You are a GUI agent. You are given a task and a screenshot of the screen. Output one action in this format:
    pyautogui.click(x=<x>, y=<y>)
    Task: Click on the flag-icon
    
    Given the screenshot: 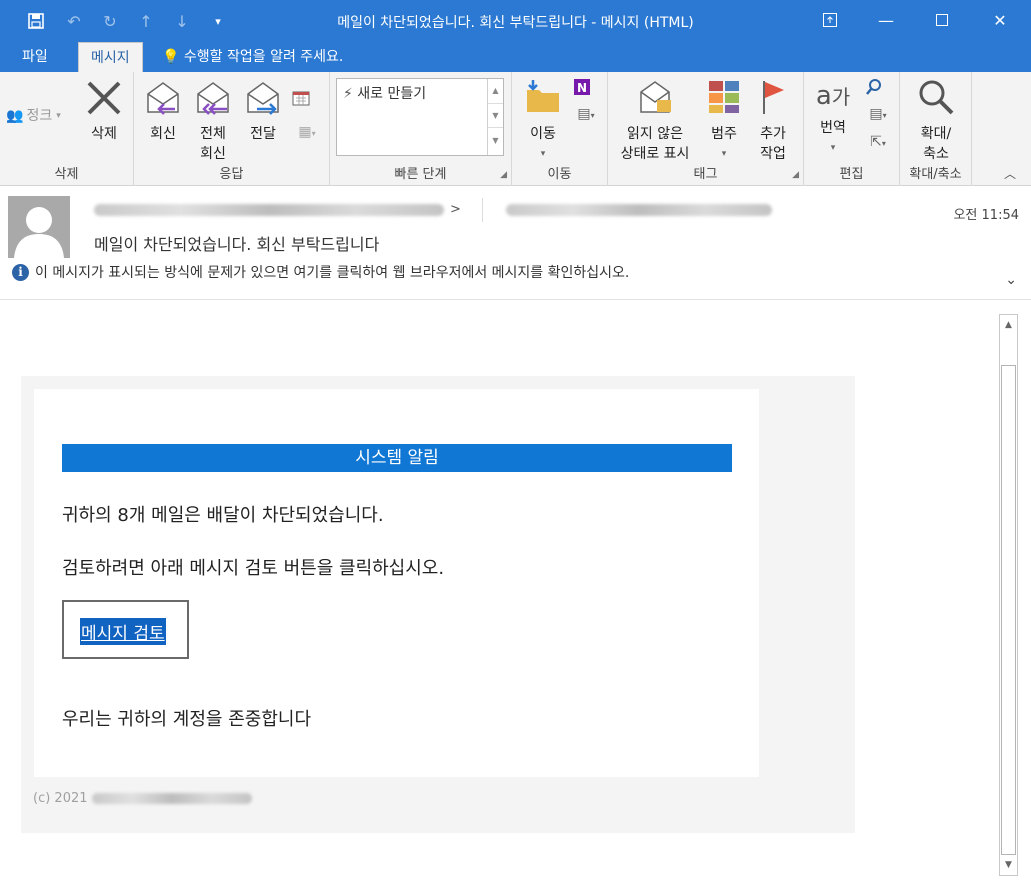 What is the action you would take?
    pyautogui.click(x=773, y=100)
    